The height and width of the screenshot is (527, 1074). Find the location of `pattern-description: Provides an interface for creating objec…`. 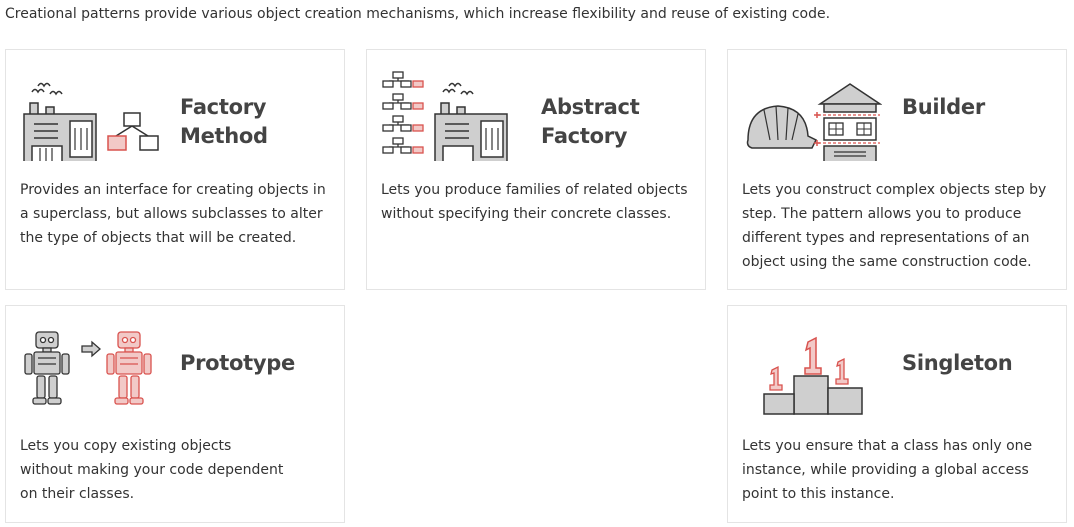

pattern-description: Provides an interface for creating objec… is located at coordinates (173, 214).